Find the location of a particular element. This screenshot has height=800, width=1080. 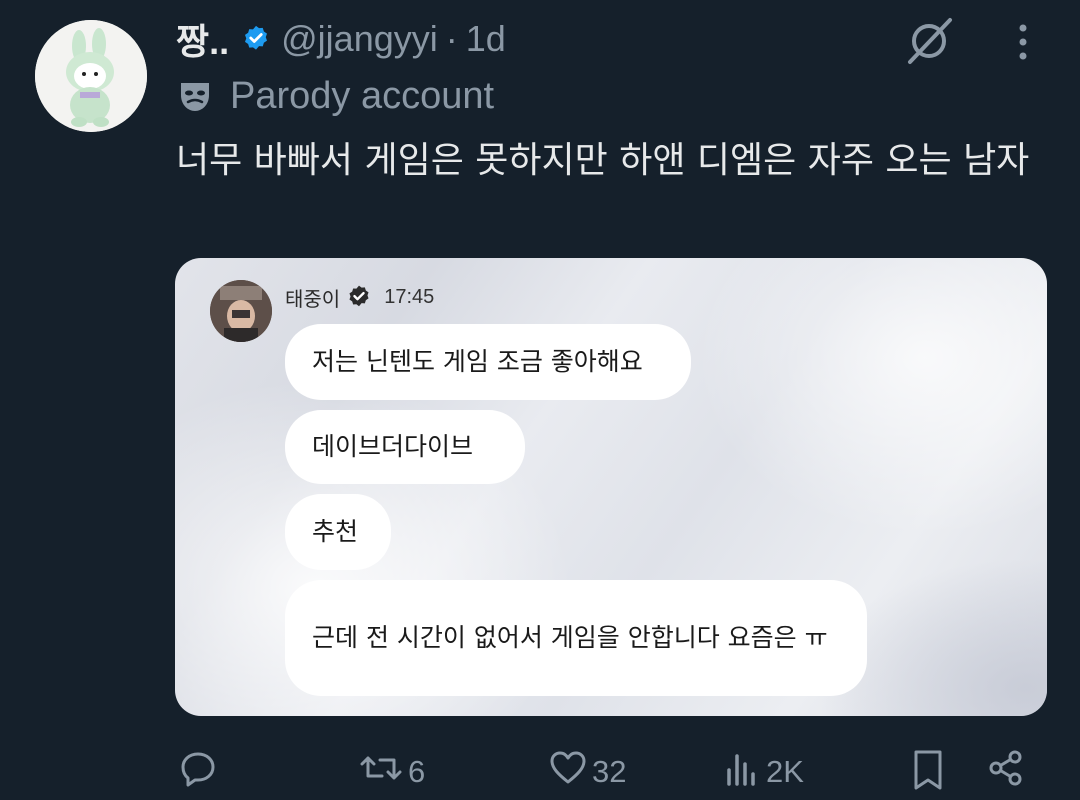

share-icon is located at coordinates (1008, 772).